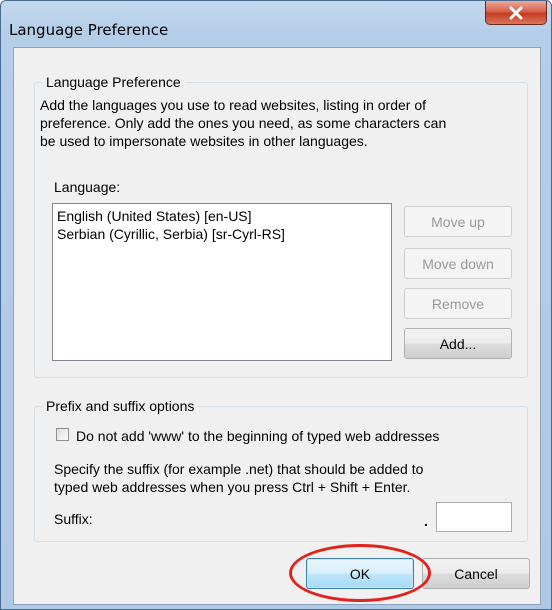  Describe the element at coordinates (73, 519) in the screenshot. I see `suffix-label: Suffix:` at that location.